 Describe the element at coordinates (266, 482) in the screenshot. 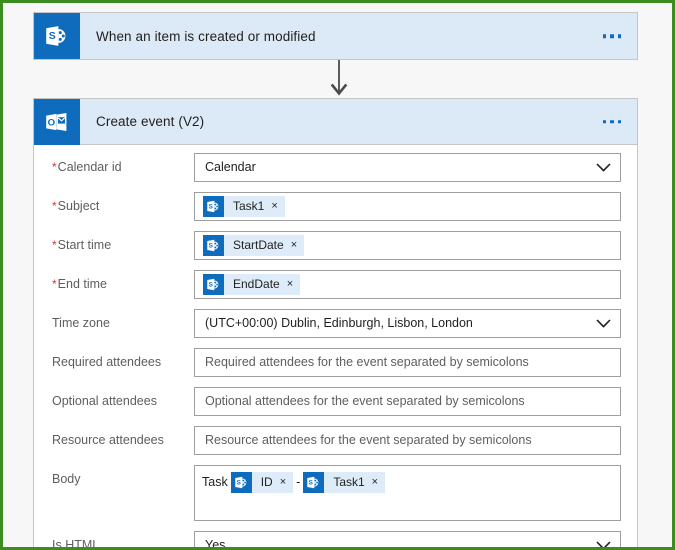

I see `token-label: ID` at that location.